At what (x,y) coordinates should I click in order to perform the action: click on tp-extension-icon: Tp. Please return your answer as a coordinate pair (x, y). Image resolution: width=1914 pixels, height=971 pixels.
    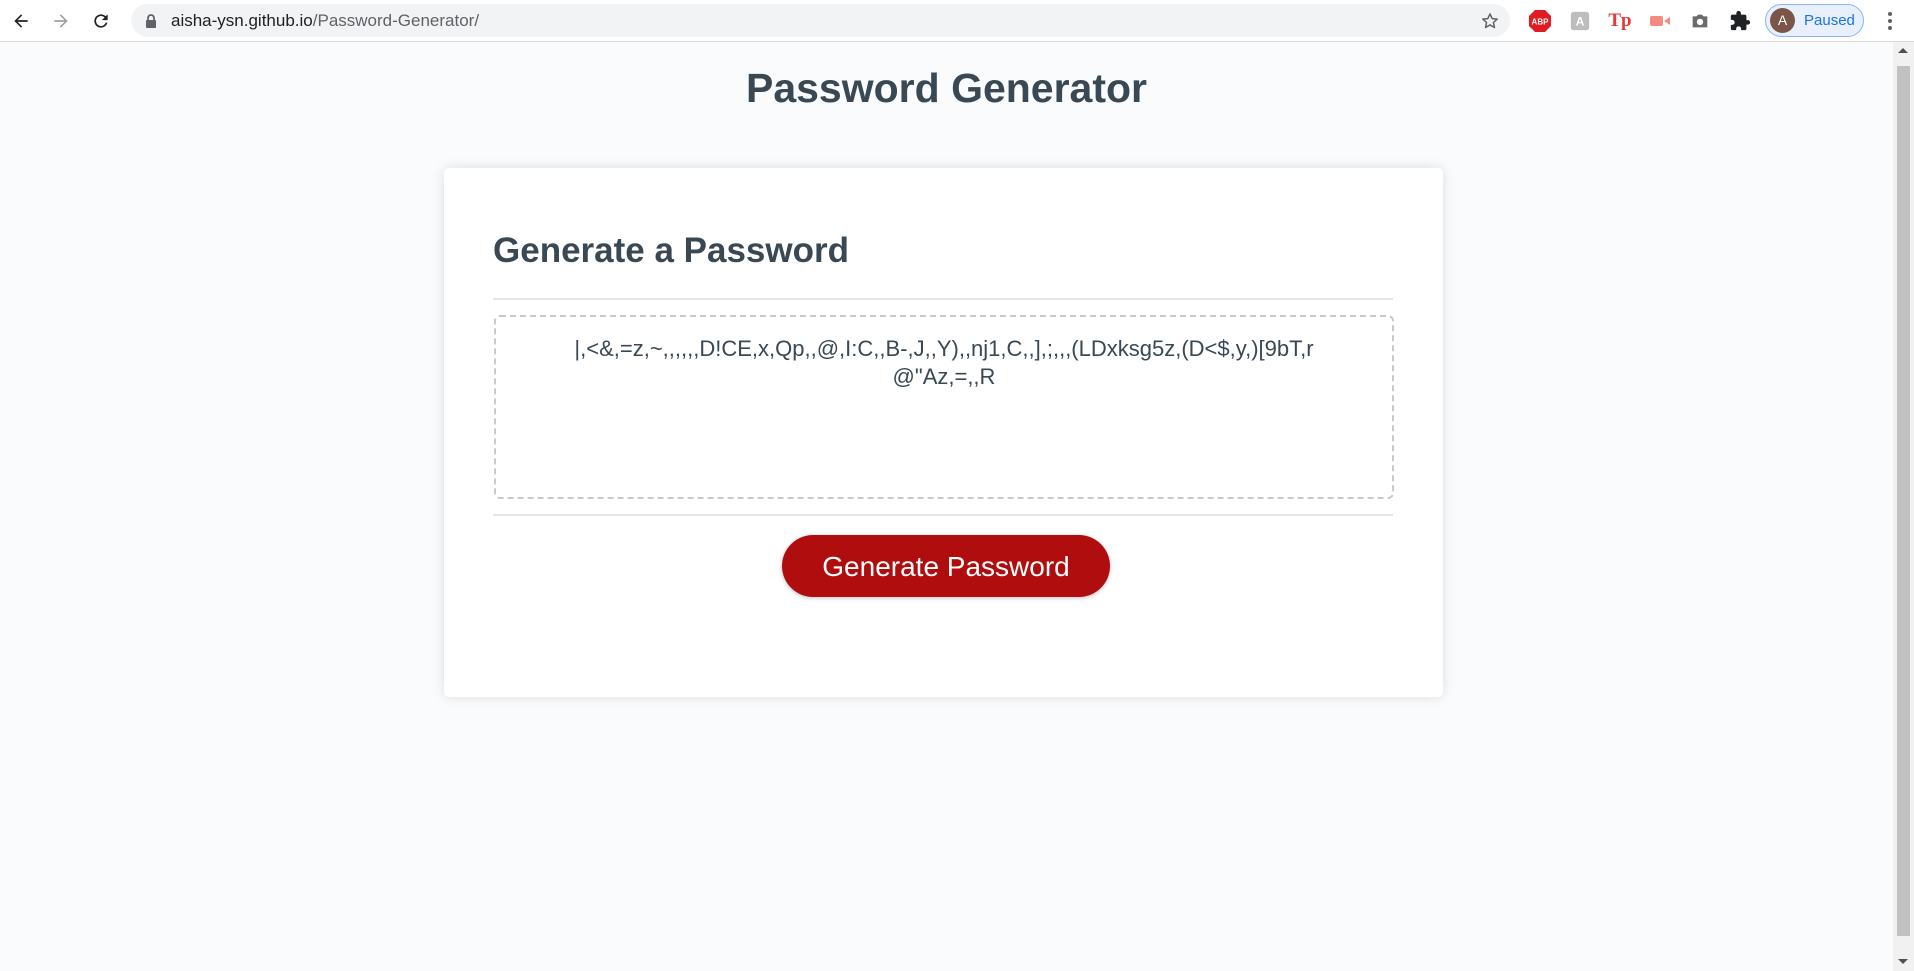
    Looking at the image, I should click on (1620, 21).